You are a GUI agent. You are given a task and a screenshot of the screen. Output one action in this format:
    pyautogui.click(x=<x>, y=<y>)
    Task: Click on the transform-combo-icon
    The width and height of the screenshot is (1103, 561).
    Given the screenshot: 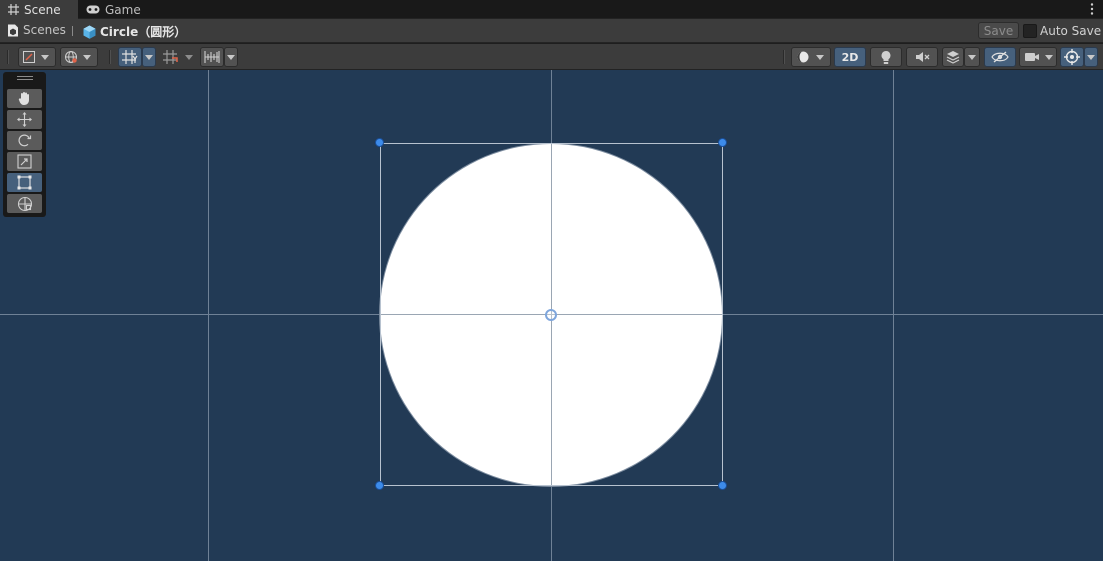 What is the action you would take?
    pyautogui.click(x=24, y=203)
    